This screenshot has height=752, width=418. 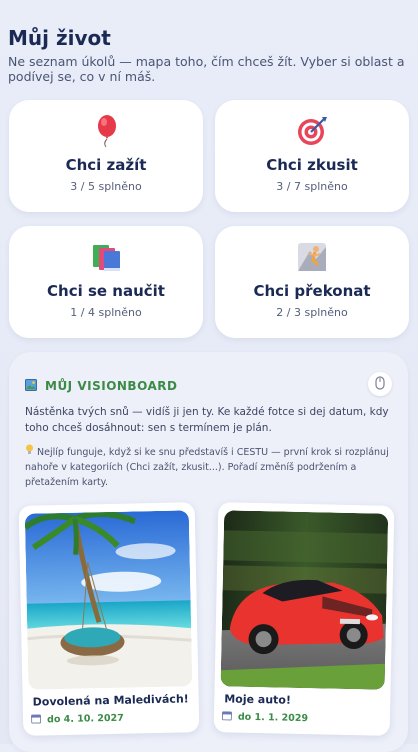 What do you see at coordinates (312, 257) in the screenshot?
I see `climber-icon` at bounding box center [312, 257].